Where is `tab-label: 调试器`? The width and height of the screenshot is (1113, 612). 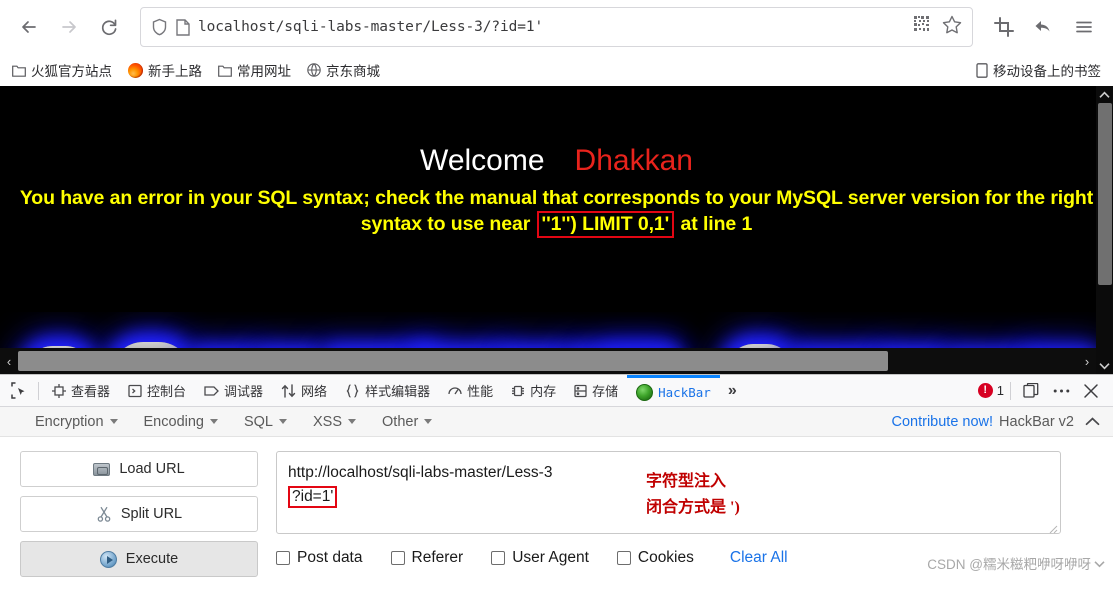
tab-label: 调试器 is located at coordinates (244, 391).